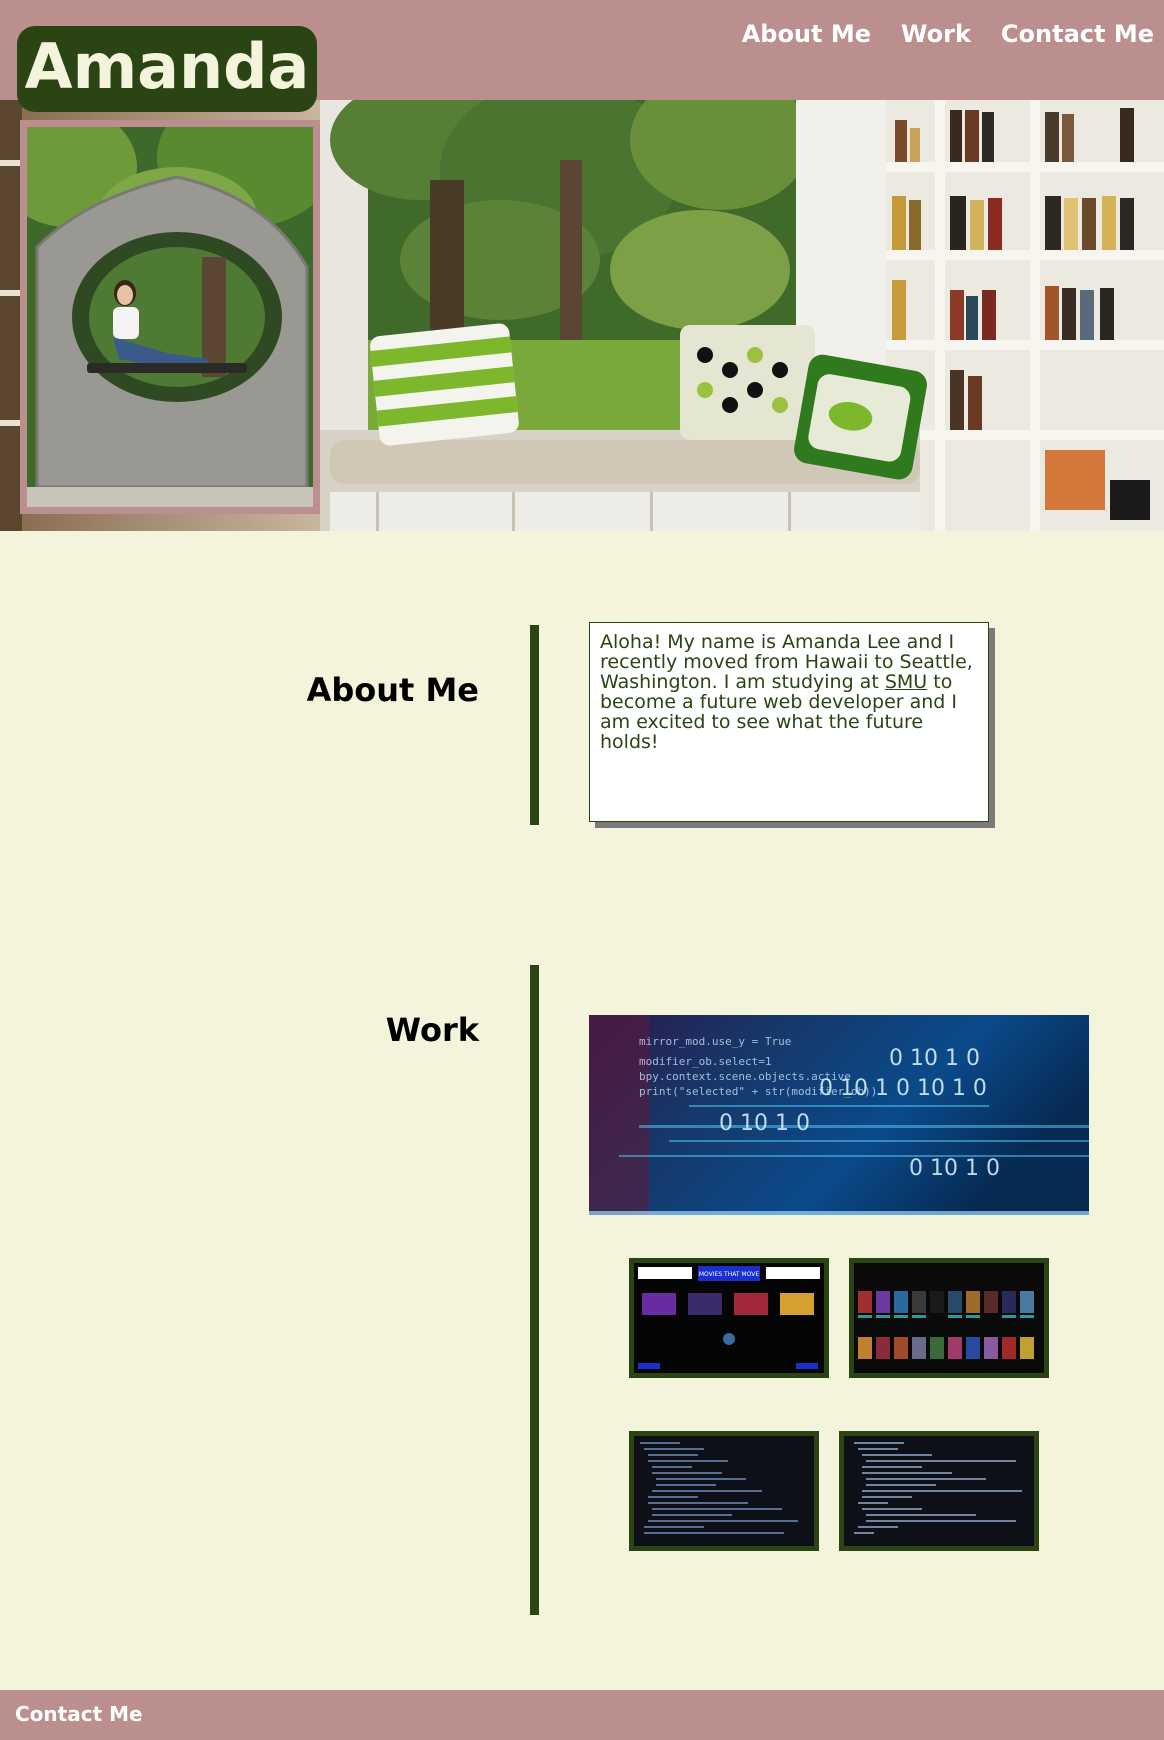  What do you see at coordinates (534, 1290) in the screenshot?
I see `work-divider` at bounding box center [534, 1290].